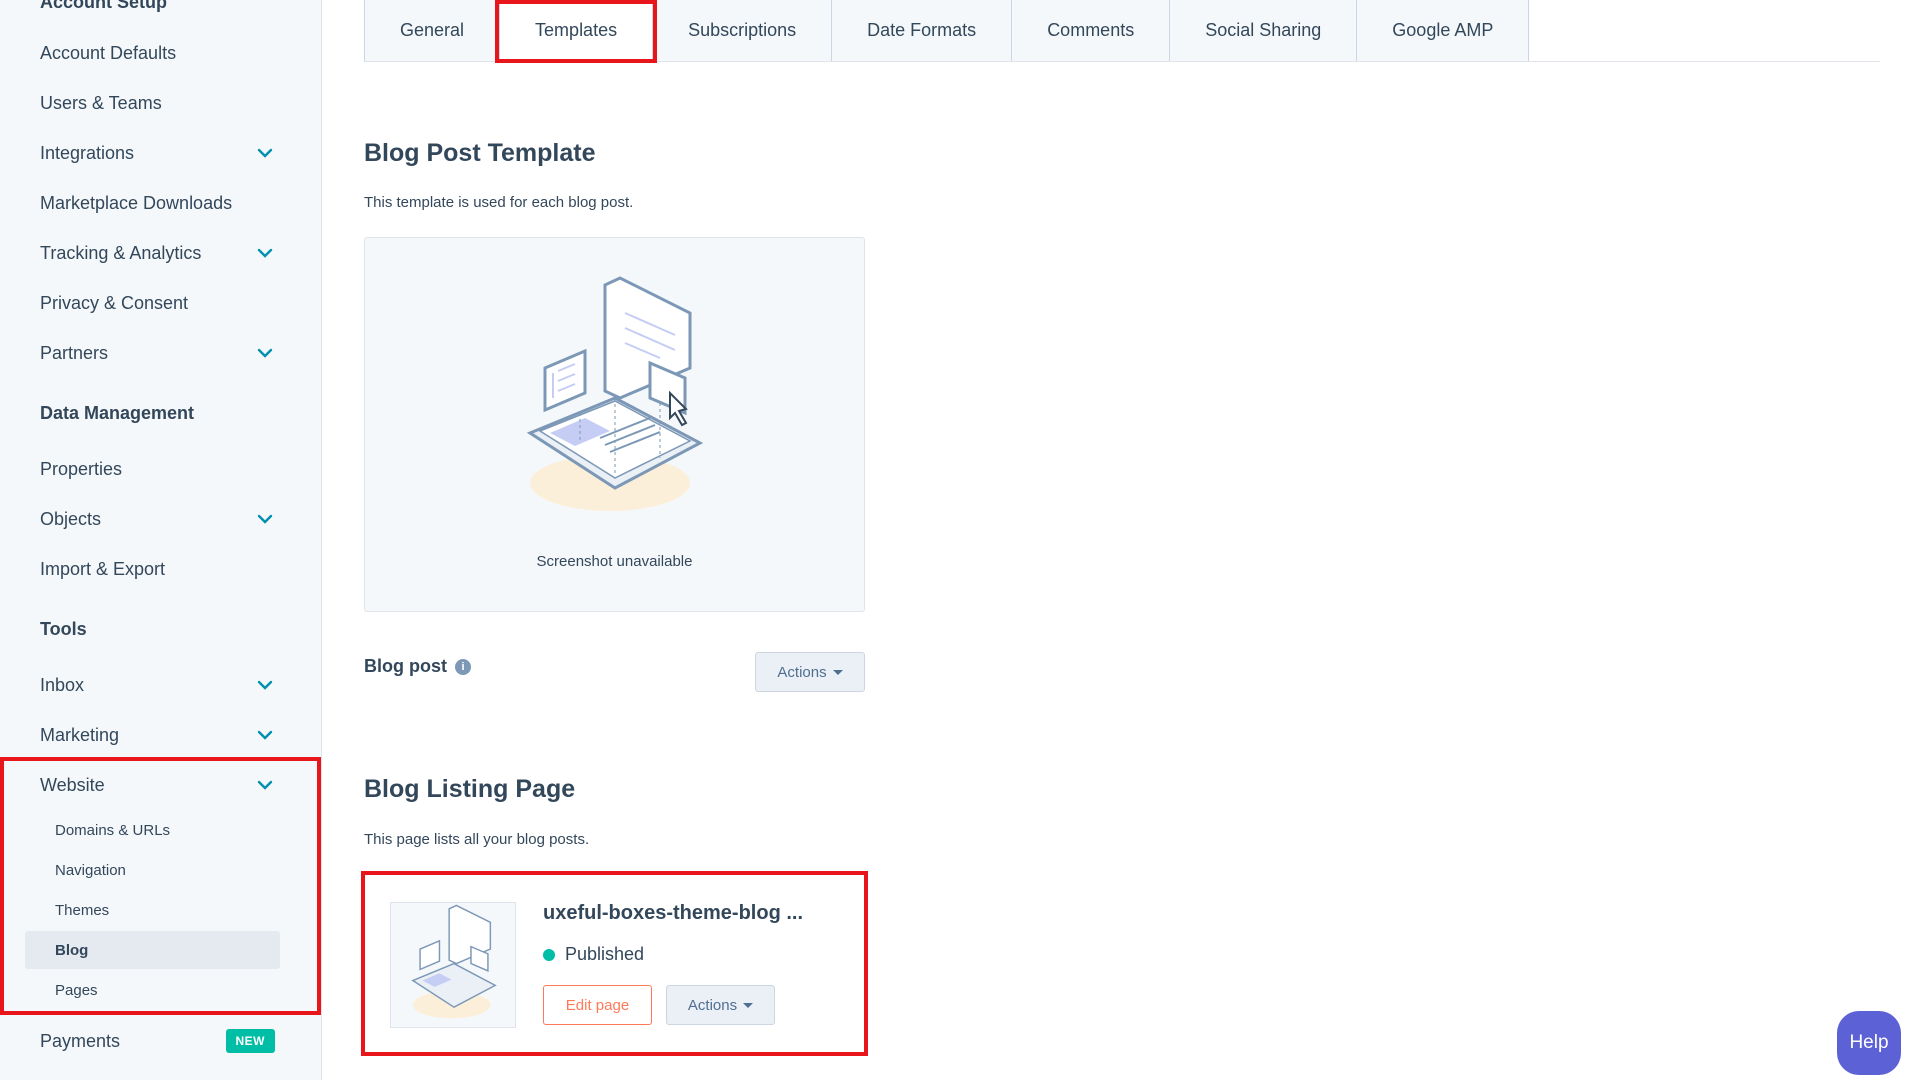 Image resolution: width=1920 pixels, height=1080 pixels. I want to click on status-text: Published, so click(605, 954).